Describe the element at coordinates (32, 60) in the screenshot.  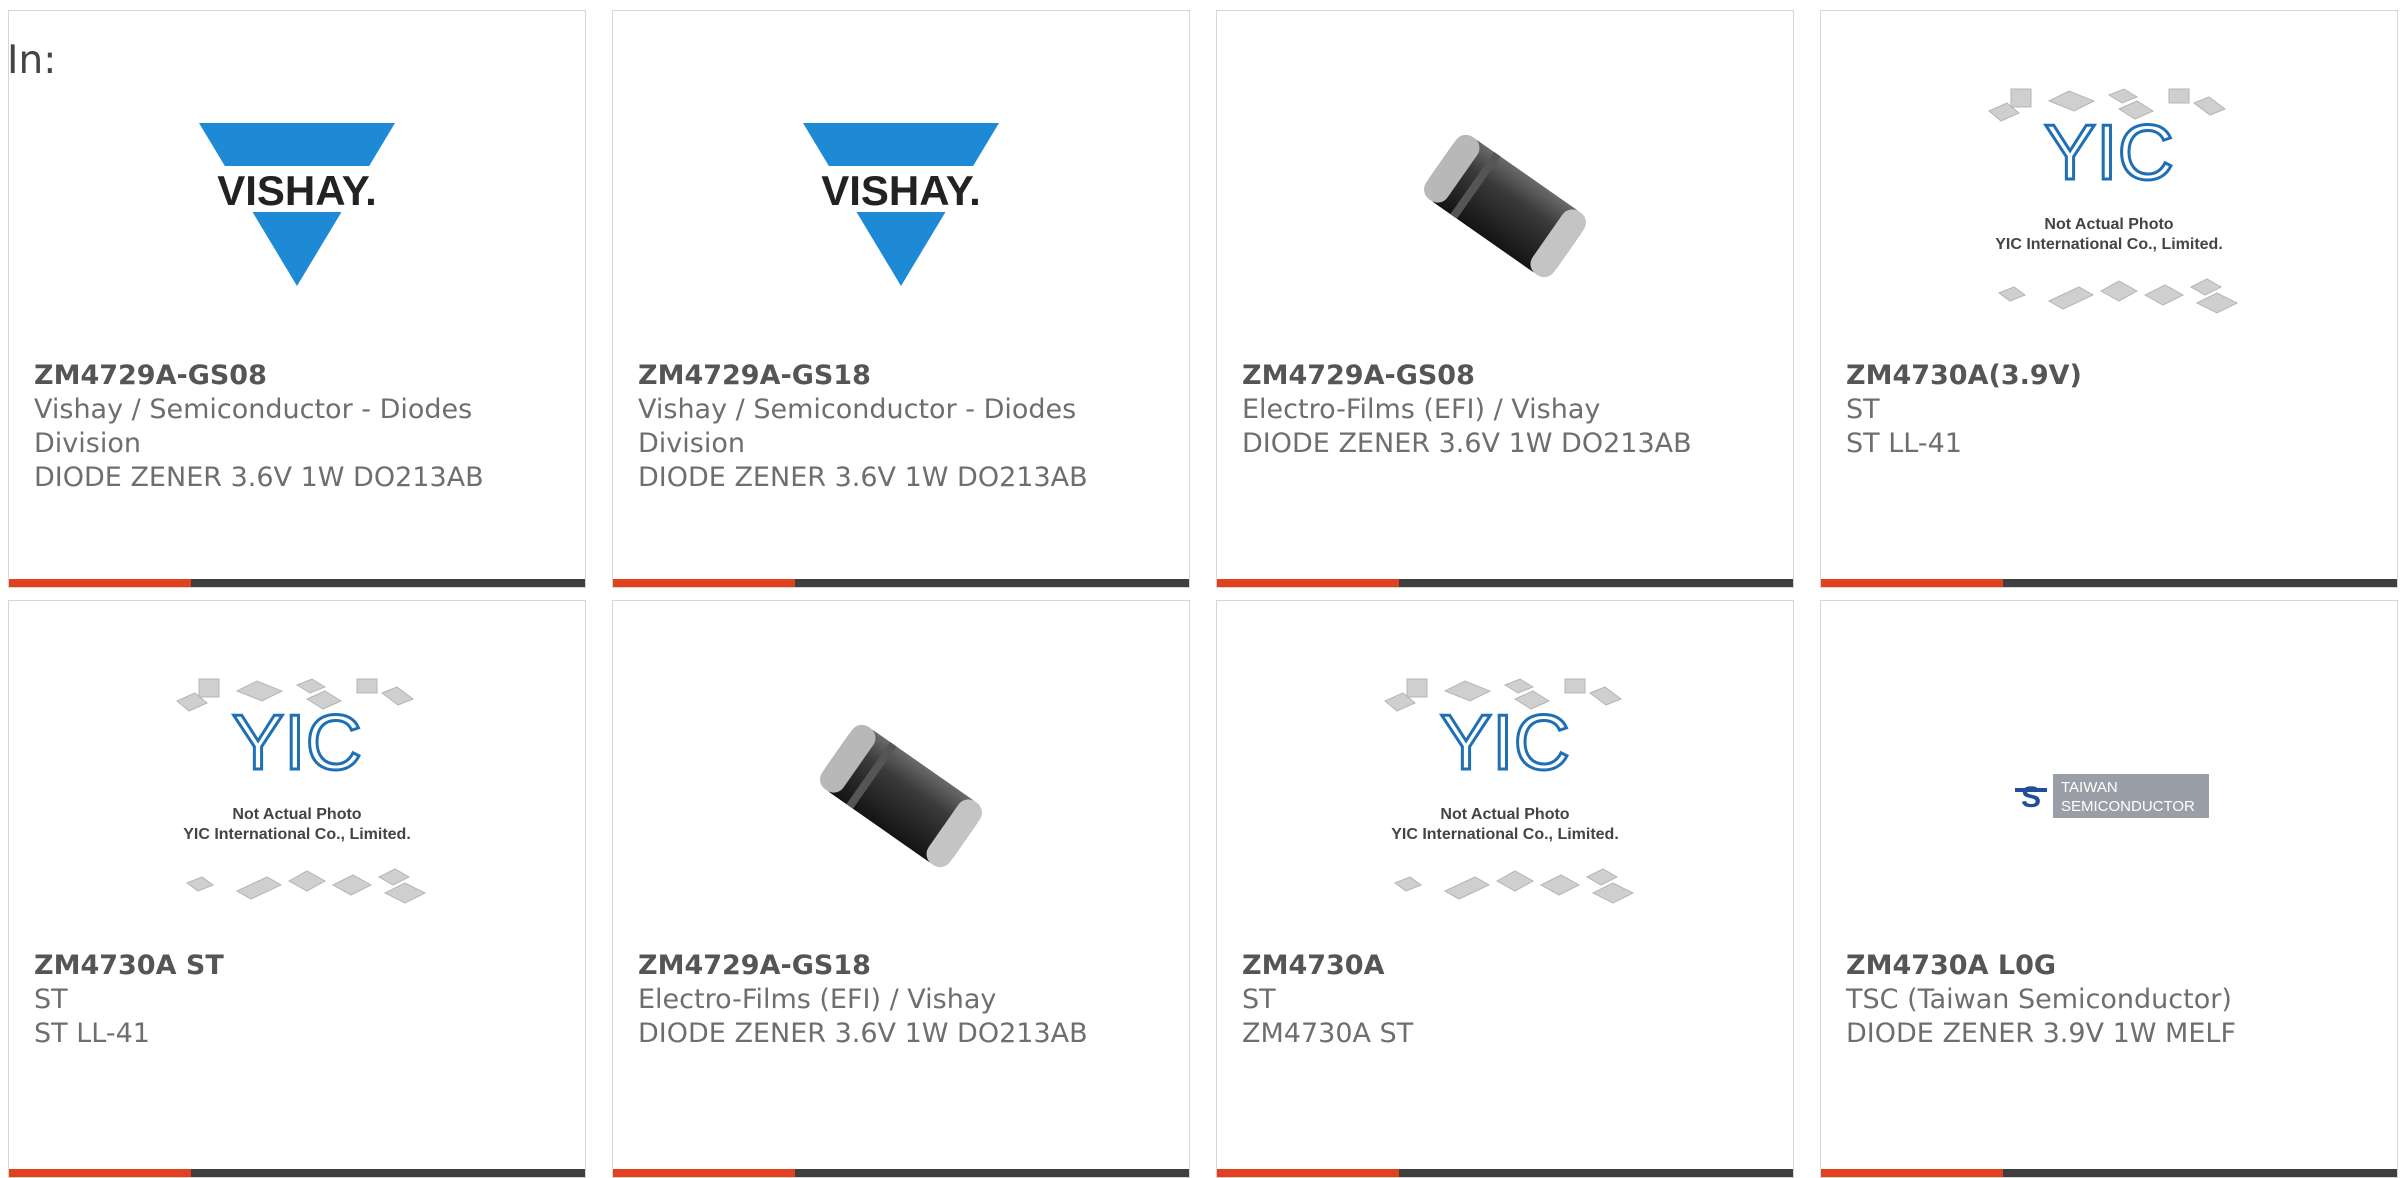
I see `search-in-label: In:` at that location.